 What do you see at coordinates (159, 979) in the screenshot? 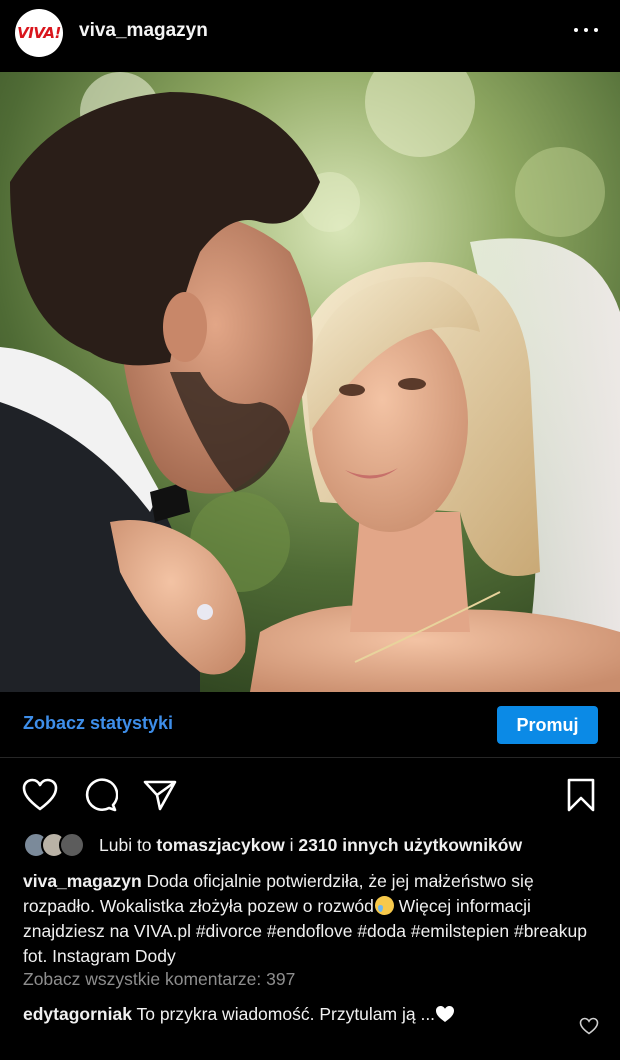
I see `view-all-comments-link: Zobacz wszystkie komentarze: 397` at bounding box center [159, 979].